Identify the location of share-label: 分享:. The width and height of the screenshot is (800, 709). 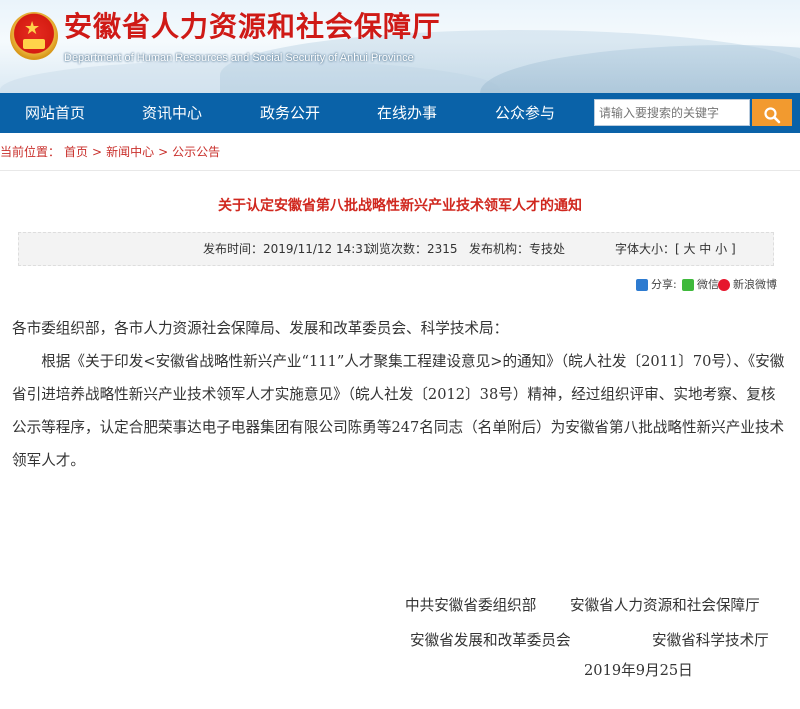
(664, 284).